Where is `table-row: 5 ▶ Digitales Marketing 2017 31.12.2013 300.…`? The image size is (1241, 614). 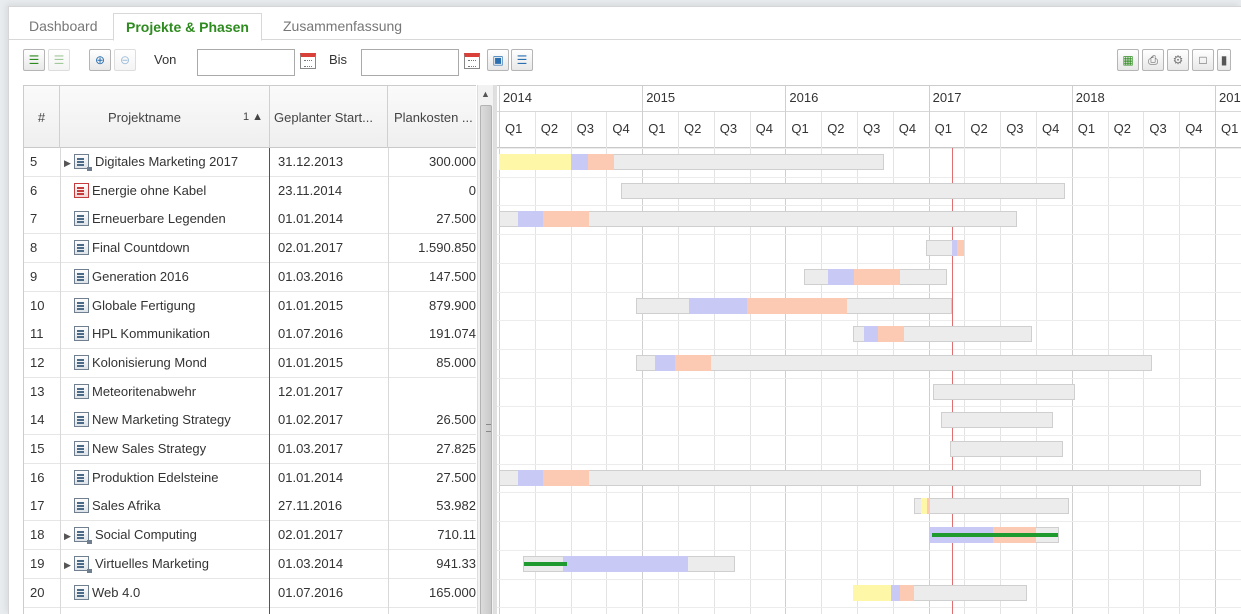
table-row: 5 ▶ Digitales Marketing 2017 31.12.2013 300.… is located at coordinates (250, 162).